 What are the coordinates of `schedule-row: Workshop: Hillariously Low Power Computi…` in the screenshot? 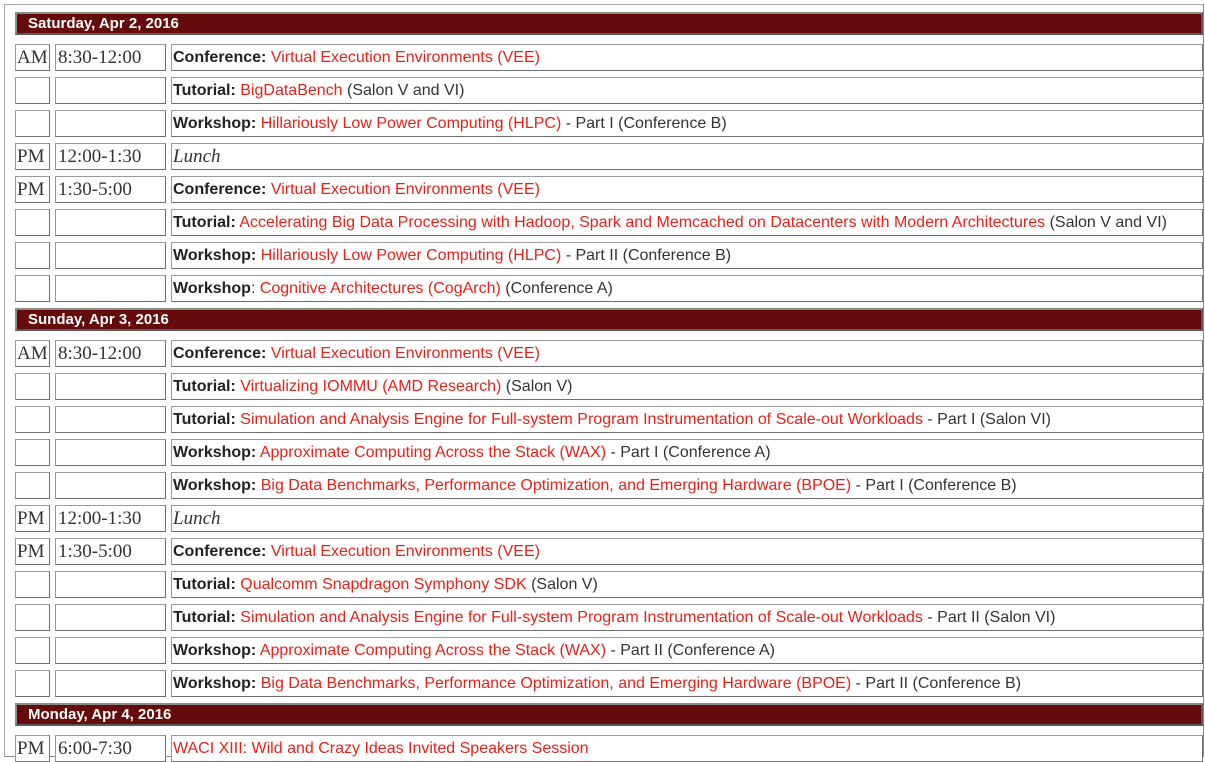 It's located at (609, 255).